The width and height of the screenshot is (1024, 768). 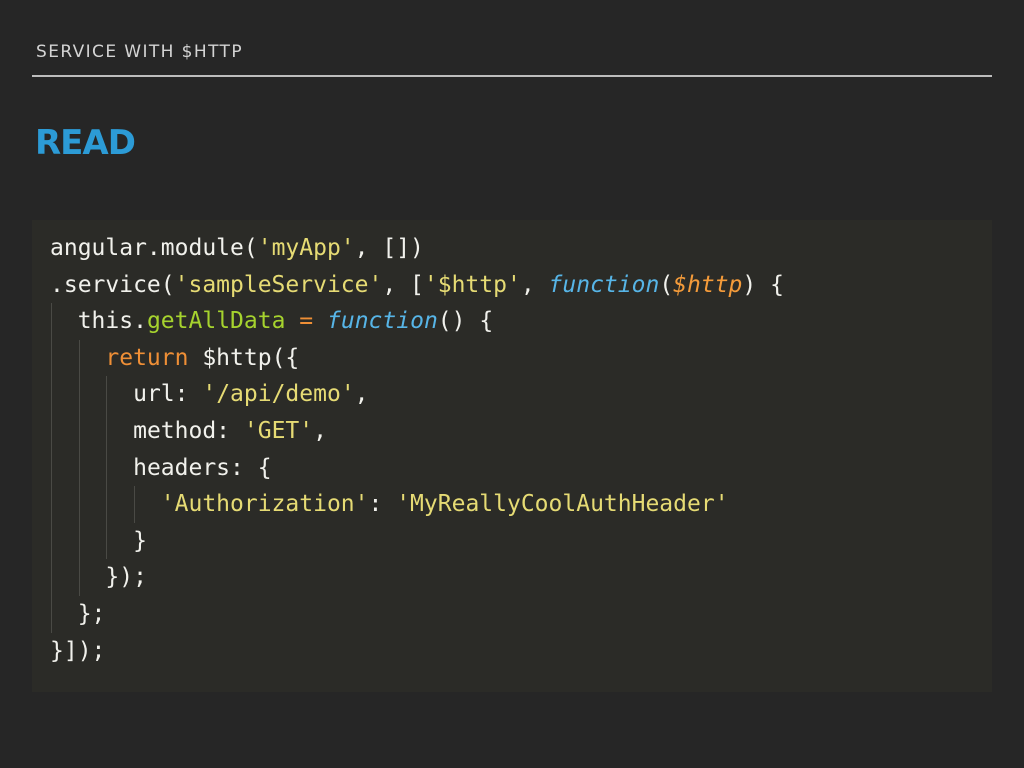 I want to click on code-token: return, so click(x=147, y=357).